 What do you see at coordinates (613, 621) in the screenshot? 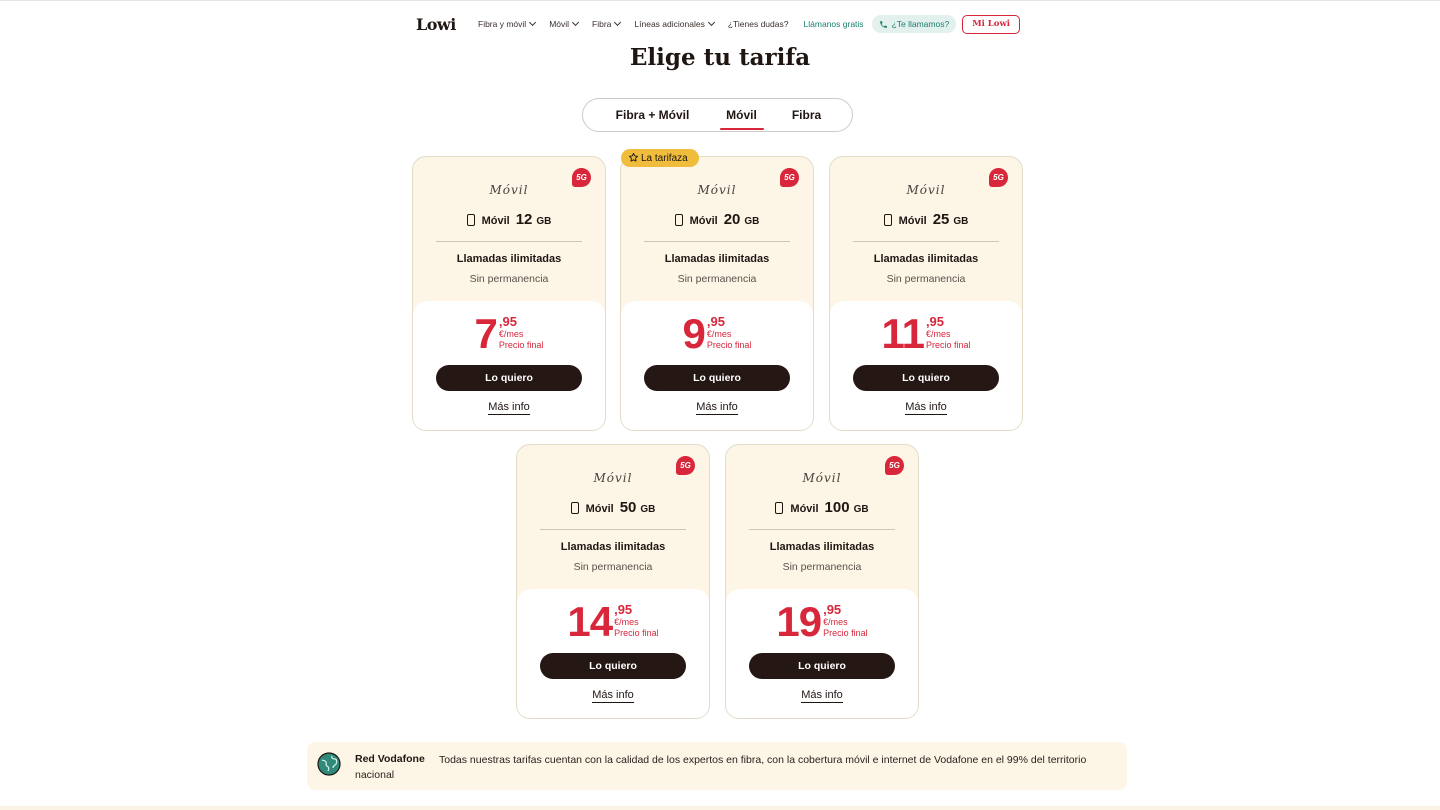
I see `price: 14 ,95 €/mes Precio final` at bounding box center [613, 621].